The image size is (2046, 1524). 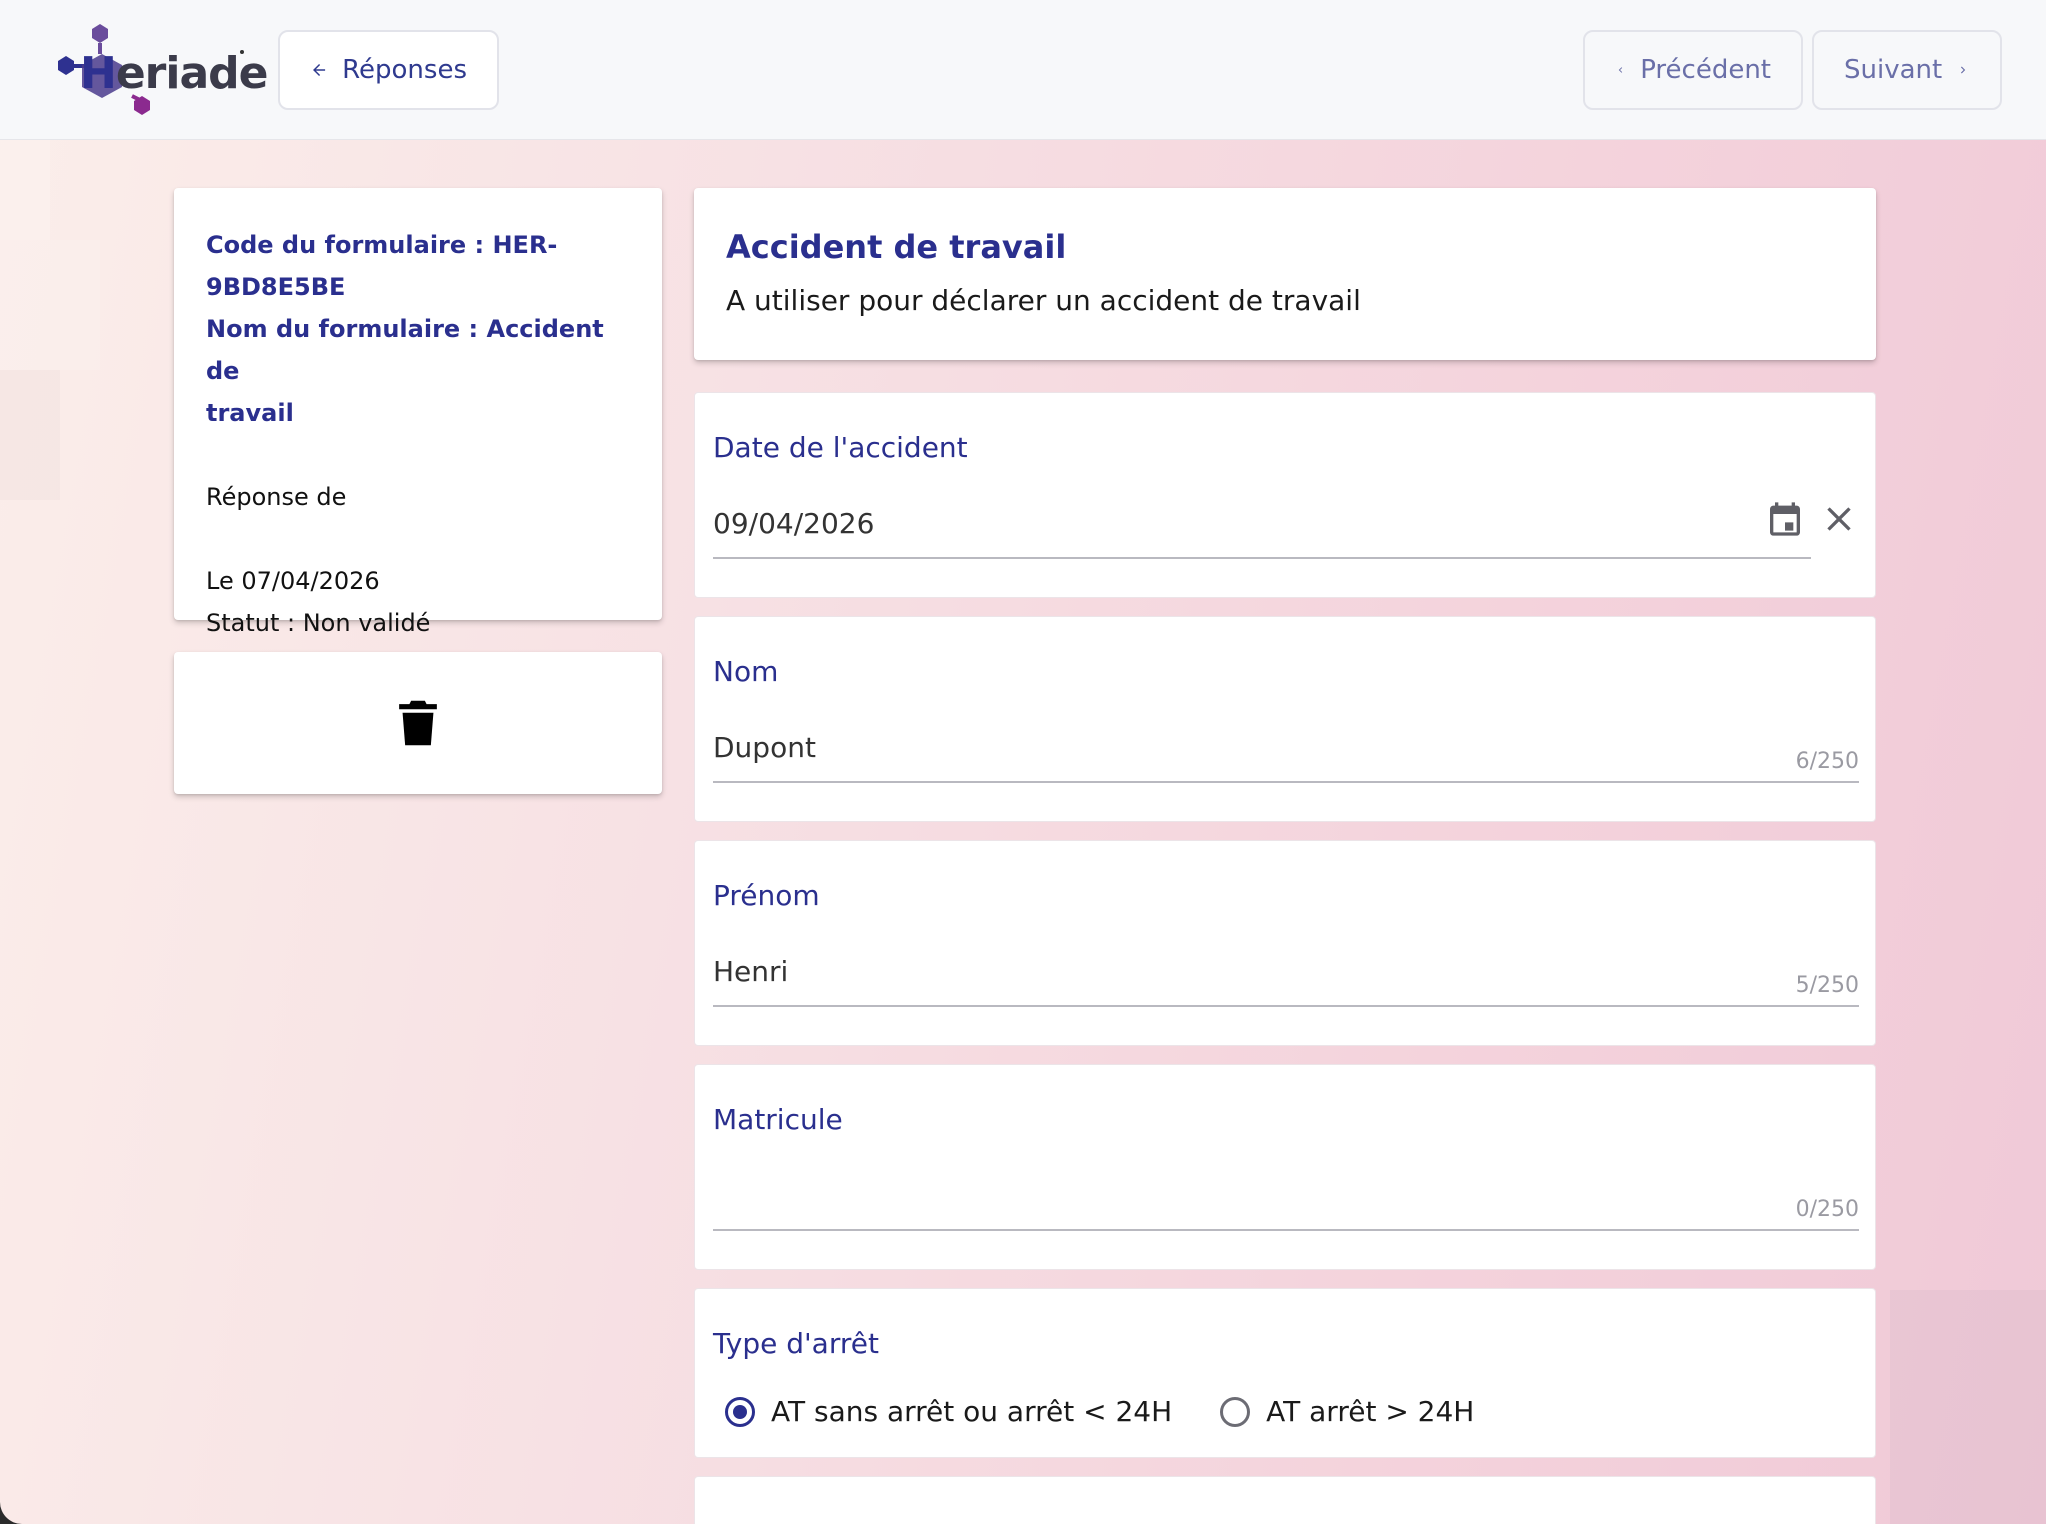 I want to click on radio-selected-icon, so click(x=740, y=1411).